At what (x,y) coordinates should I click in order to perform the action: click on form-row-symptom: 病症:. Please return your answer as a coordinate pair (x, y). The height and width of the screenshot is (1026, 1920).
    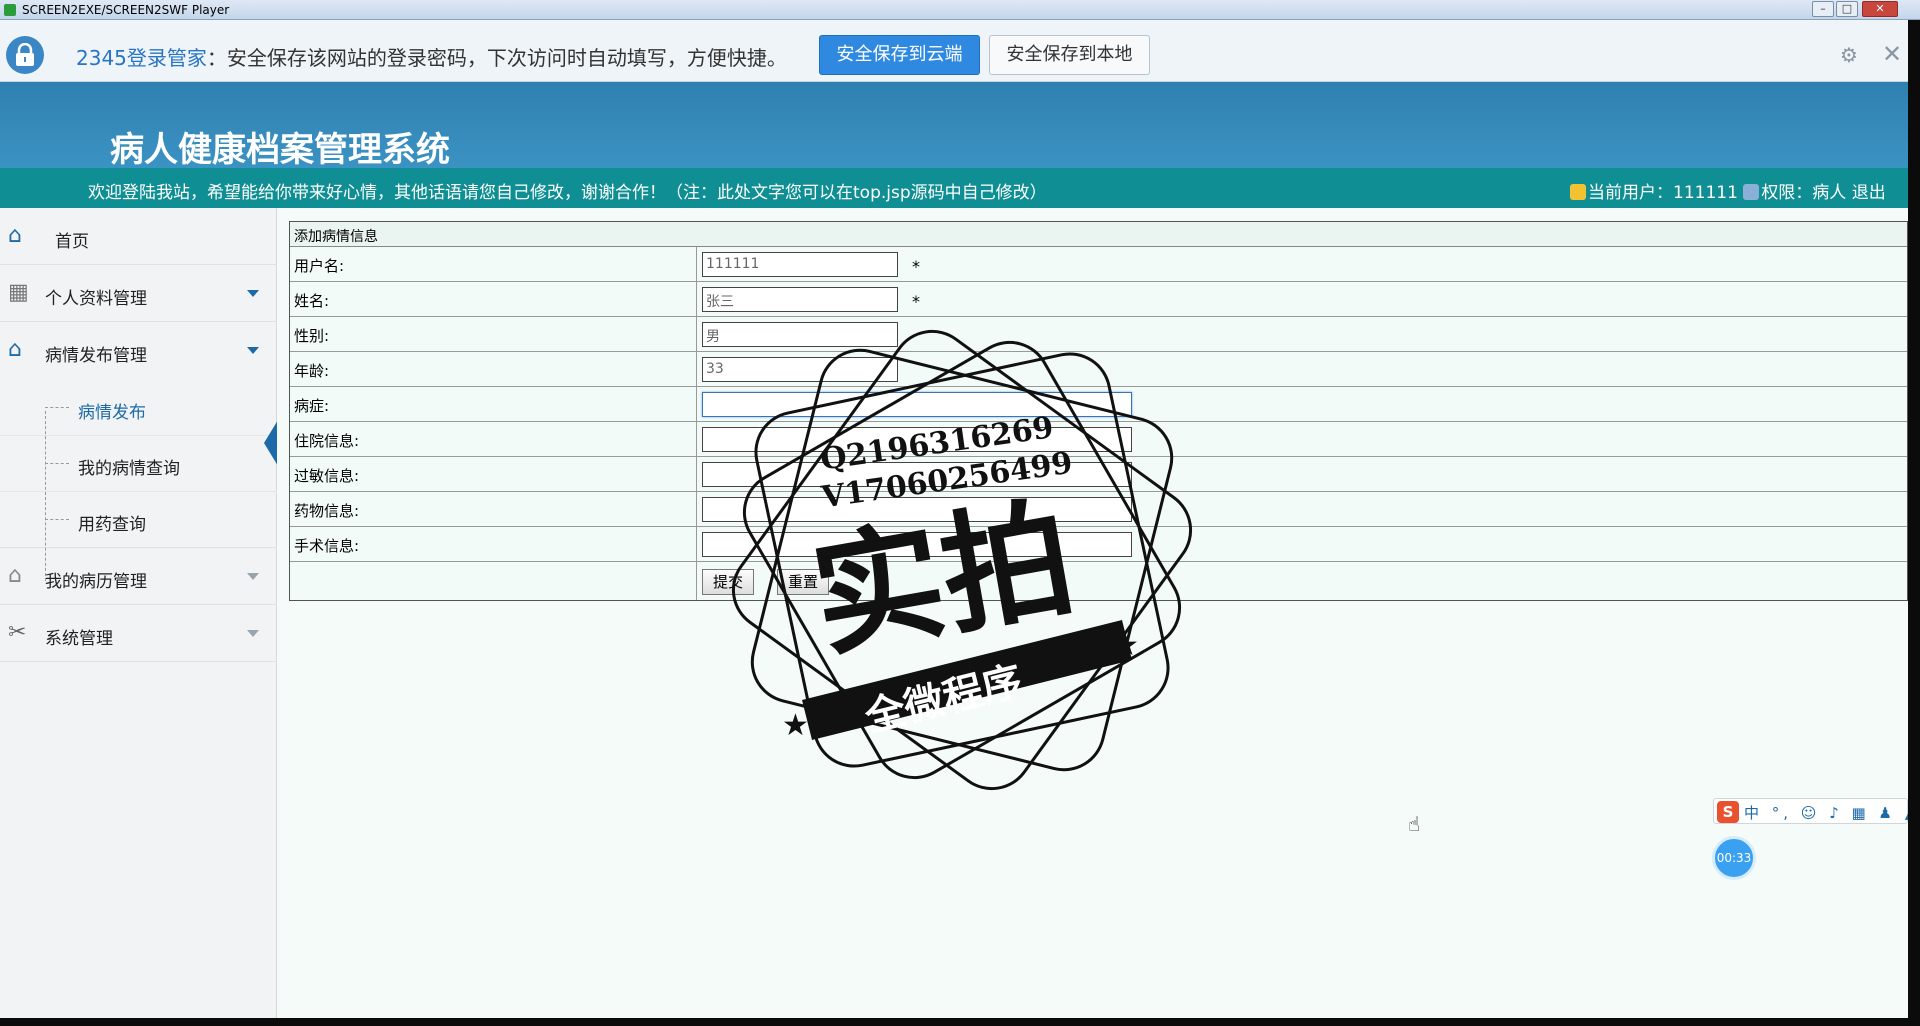
    Looking at the image, I should click on (1098, 404).